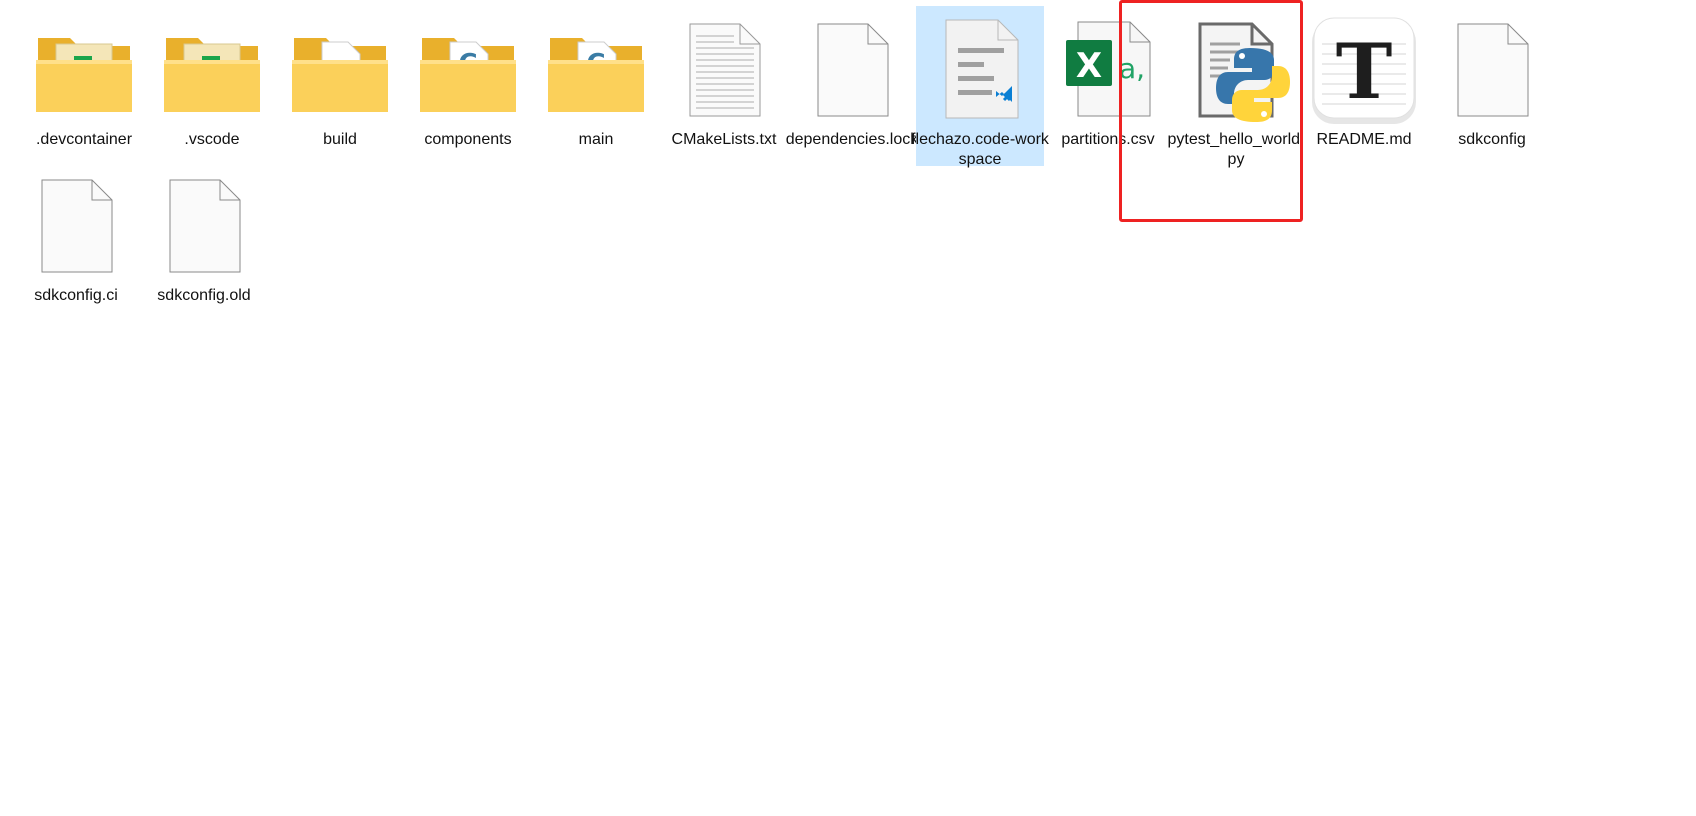 Image resolution: width=1696 pixels, height=816 pixels. Describe the element at coordinates (1492, 139) in the screenshot. I see `file-label: sdkconfig` at that location.